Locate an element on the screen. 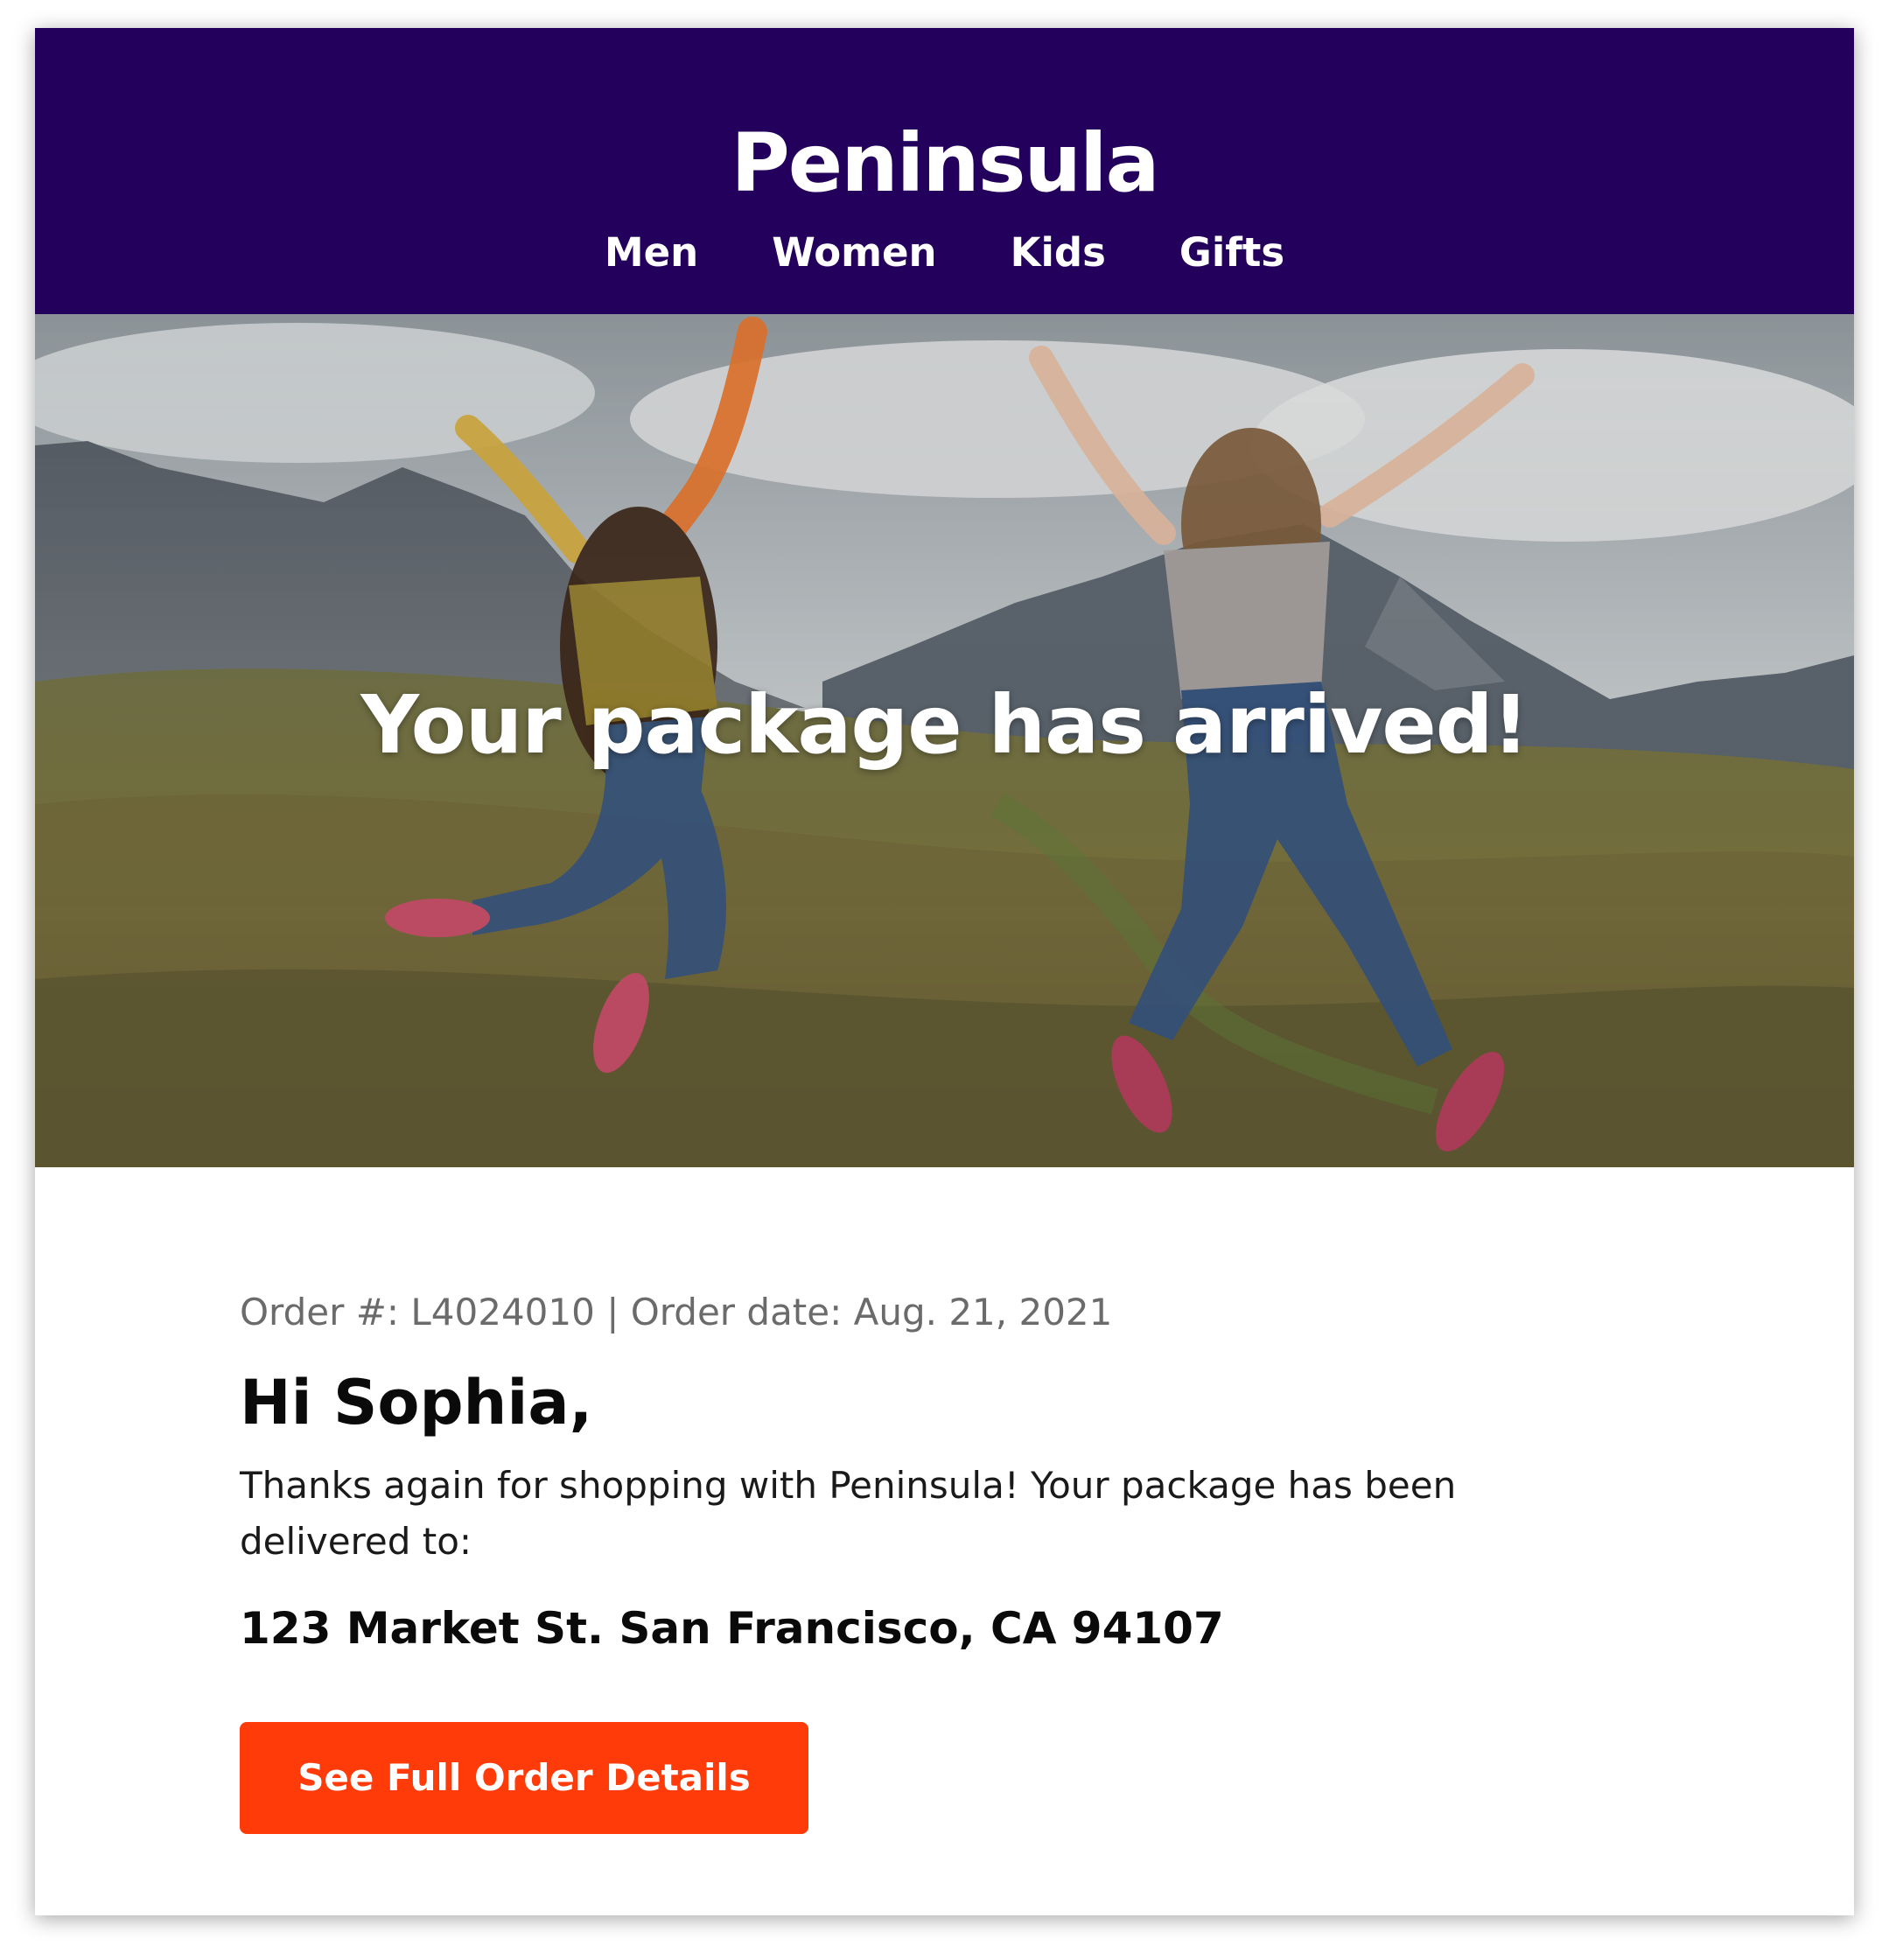 Image resolution: width=1889 pixels, height=1960 pixels. see-full-order-details-button: See Full Order Details is located at coordinates (524, 1778).